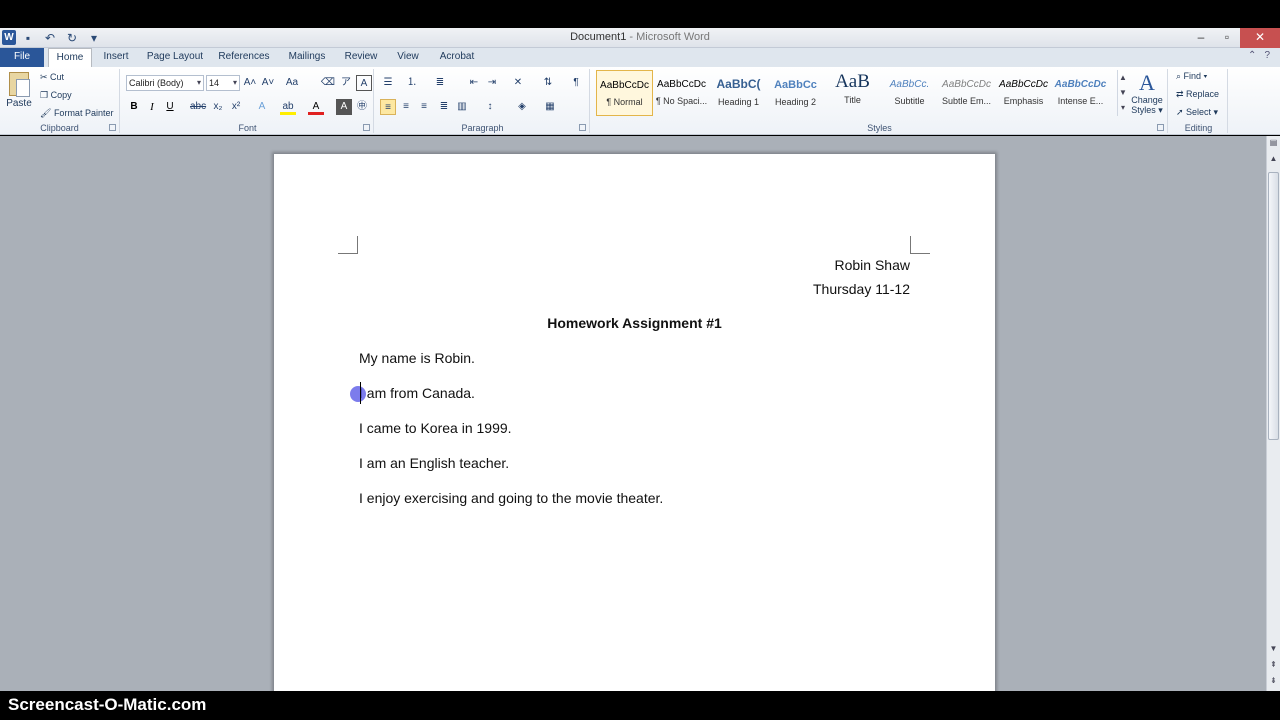 This screenshot has height=720, width=1280. Describe the element at coordinates (218, 107) in the screenshot. I see `subscript-icon: x₂` at that location.